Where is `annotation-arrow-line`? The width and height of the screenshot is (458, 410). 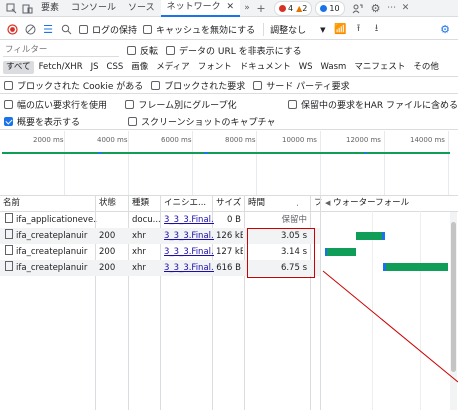 annotation-arrow-line is located at coordinates (390, 326).